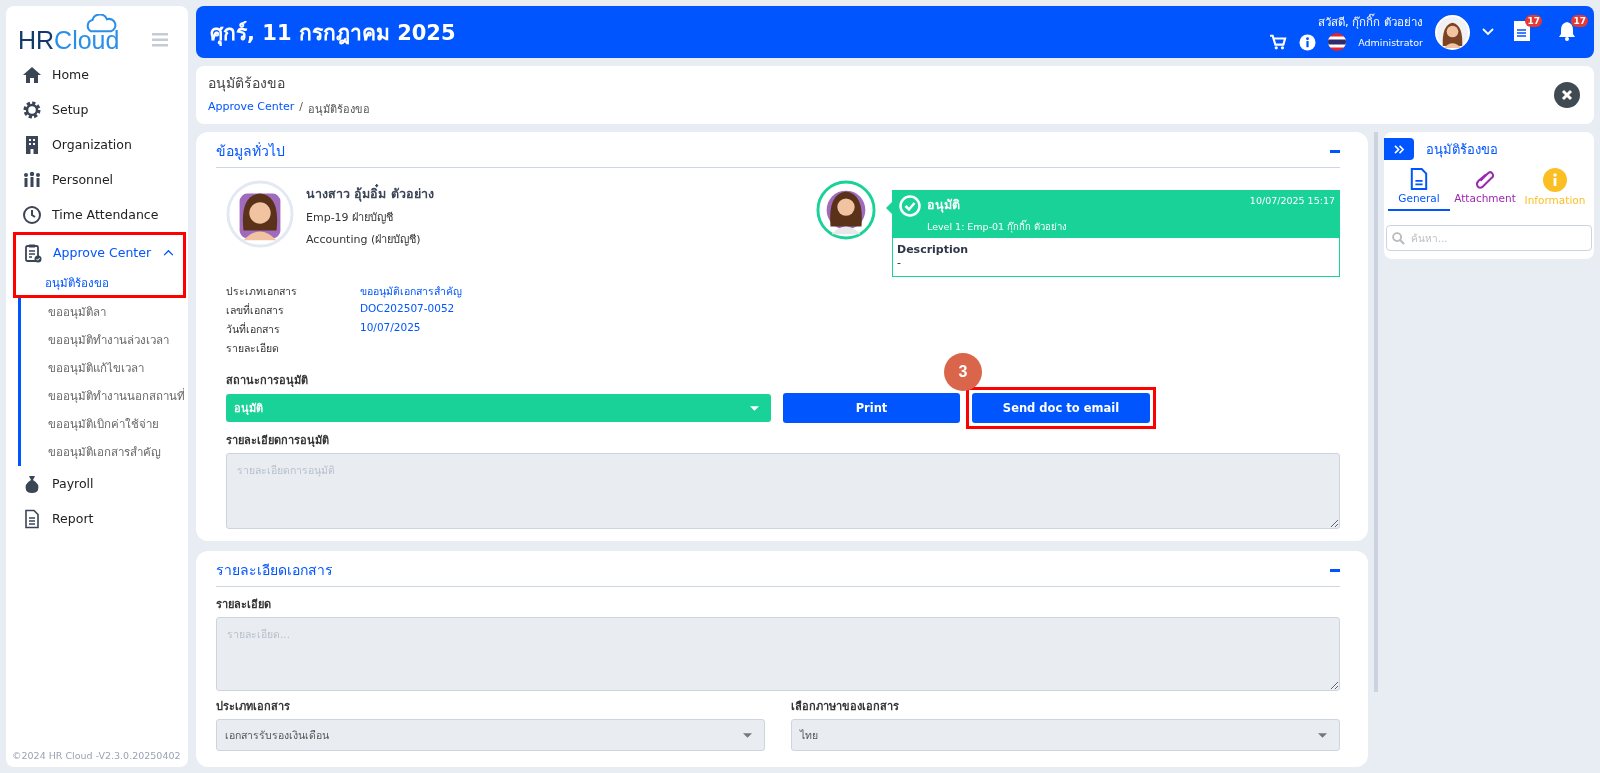 This screenshot has height=773, width=1600. I want to click on description-text: -, so click(899, 262).